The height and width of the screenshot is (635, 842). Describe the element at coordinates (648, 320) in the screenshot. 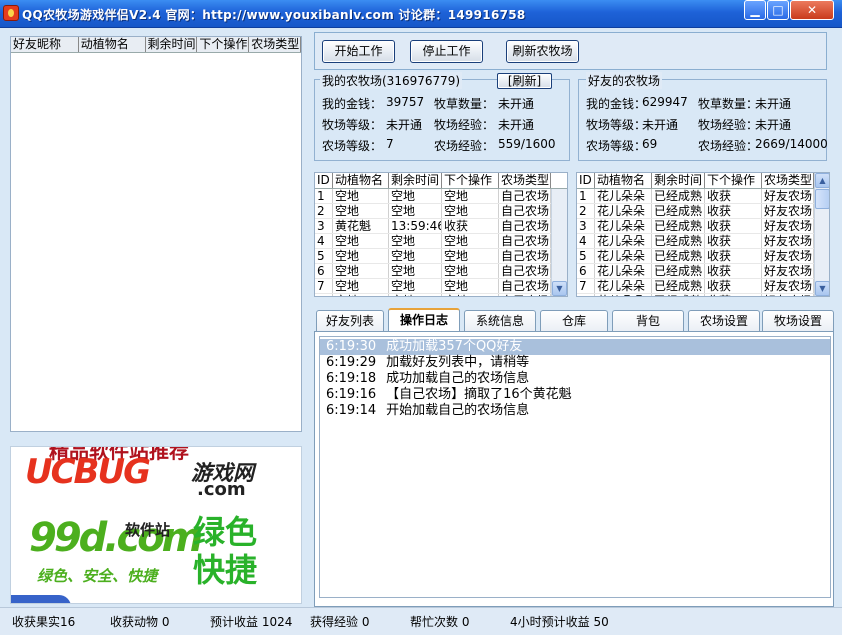

I see `tab-4: 背包` at that location.